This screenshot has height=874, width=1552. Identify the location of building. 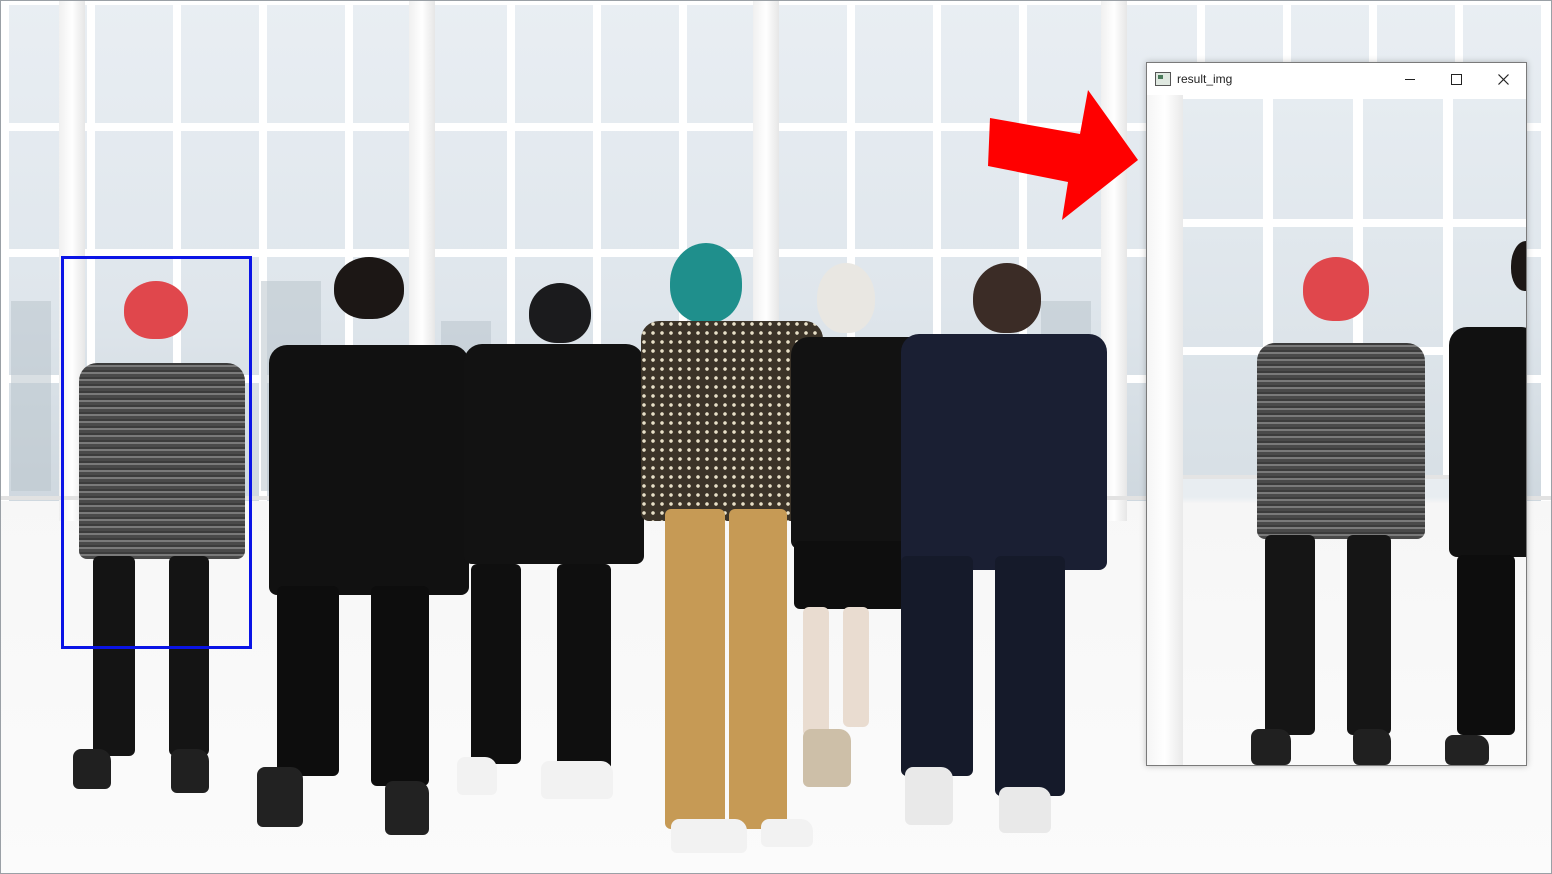
(31, 396).